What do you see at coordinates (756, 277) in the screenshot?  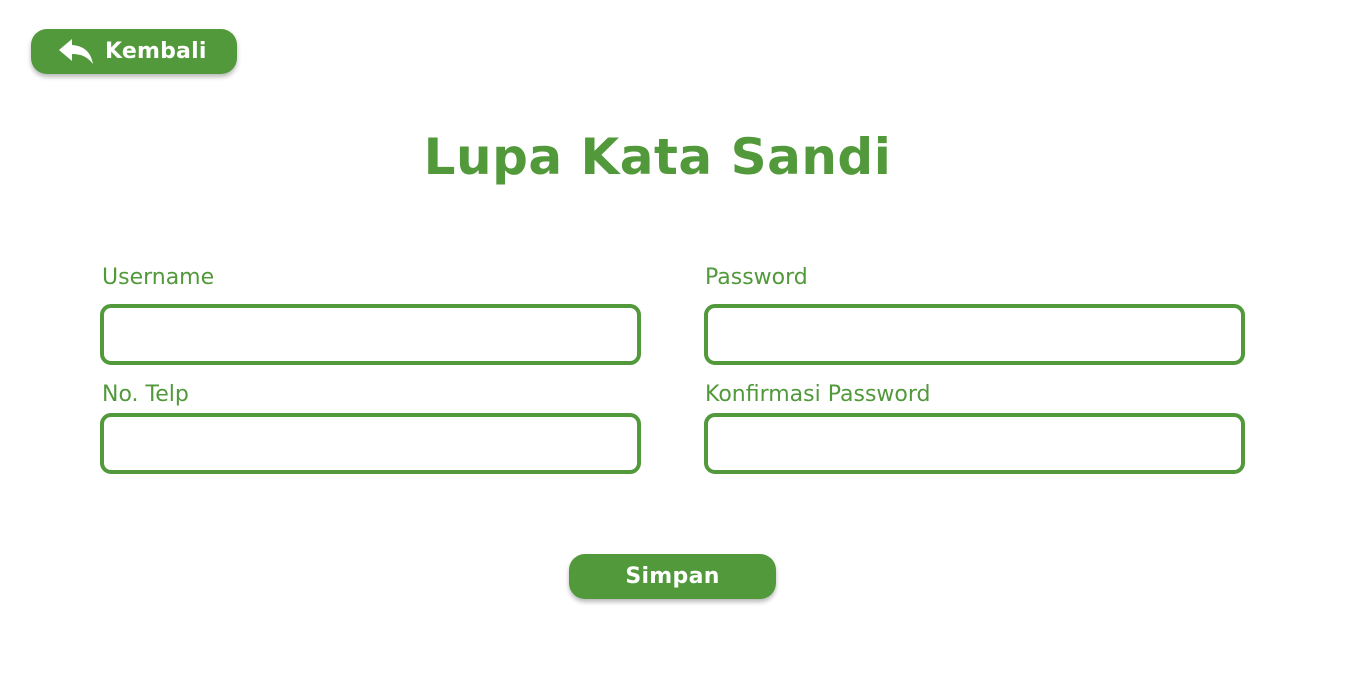 I see `password-label: Password` at bounding box center [756, 277].